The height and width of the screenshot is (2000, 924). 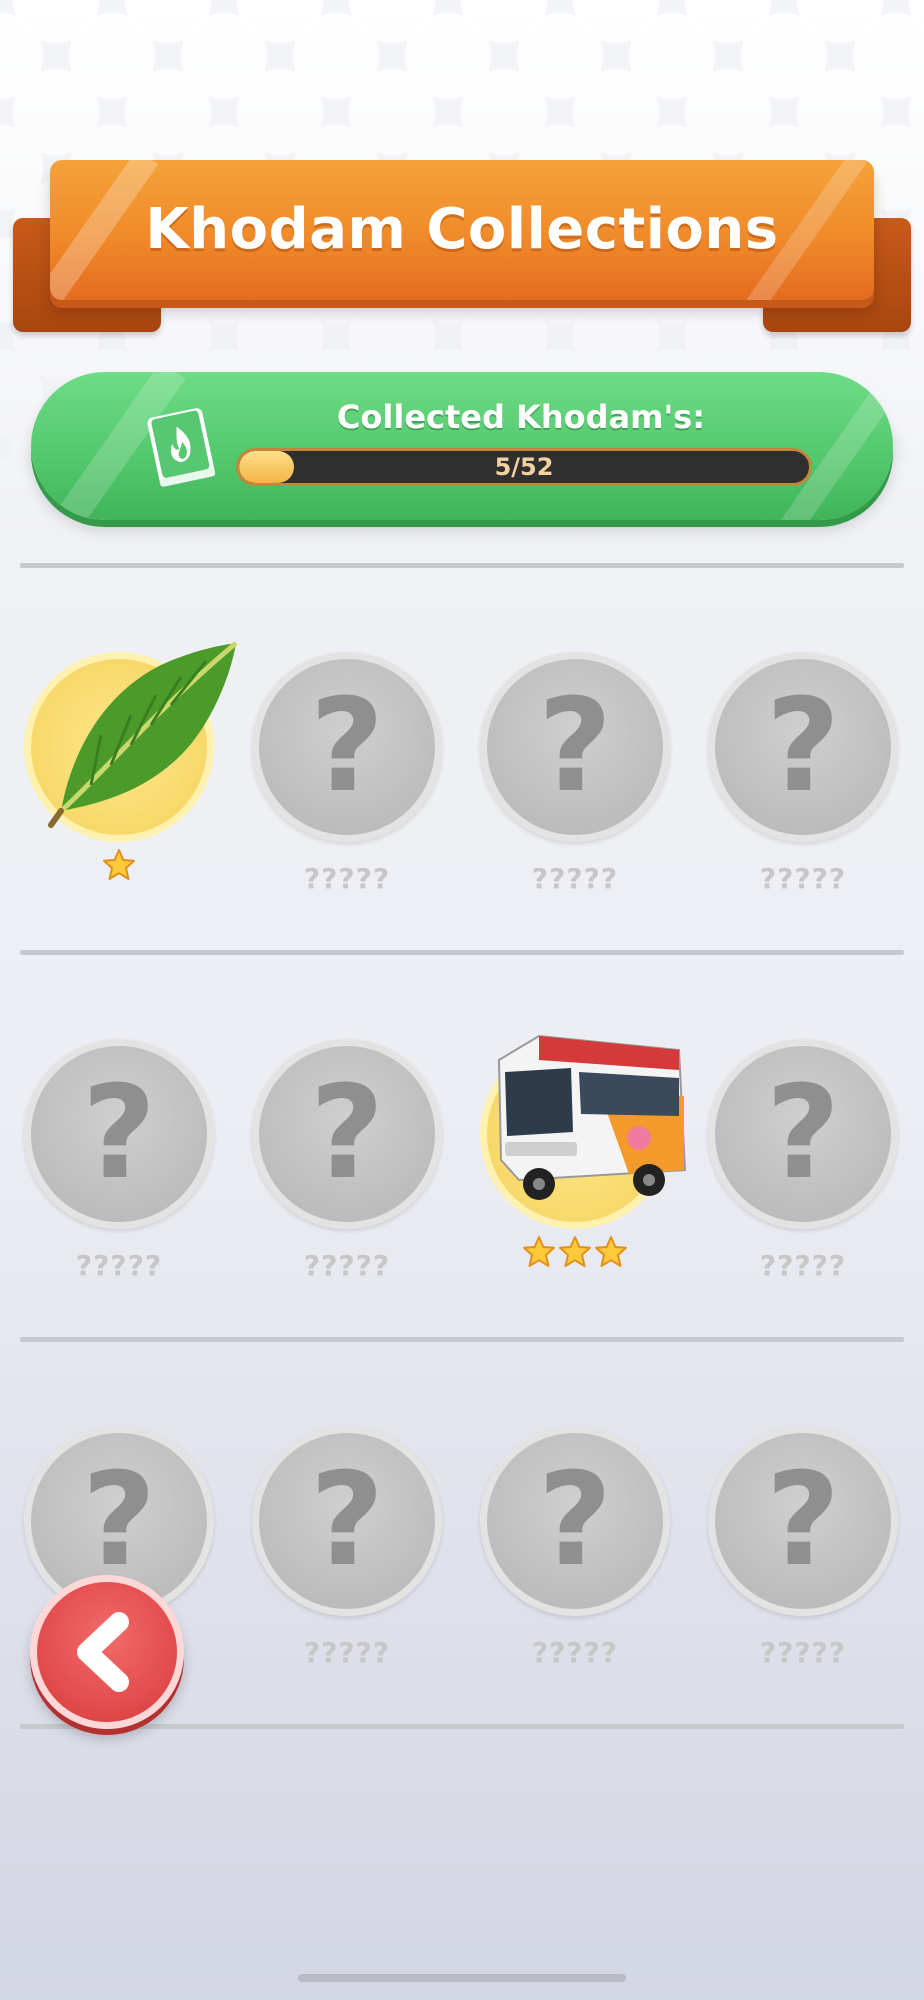 I want to click on collection-progress-bar: 5/52, so click(x=524, y=467).